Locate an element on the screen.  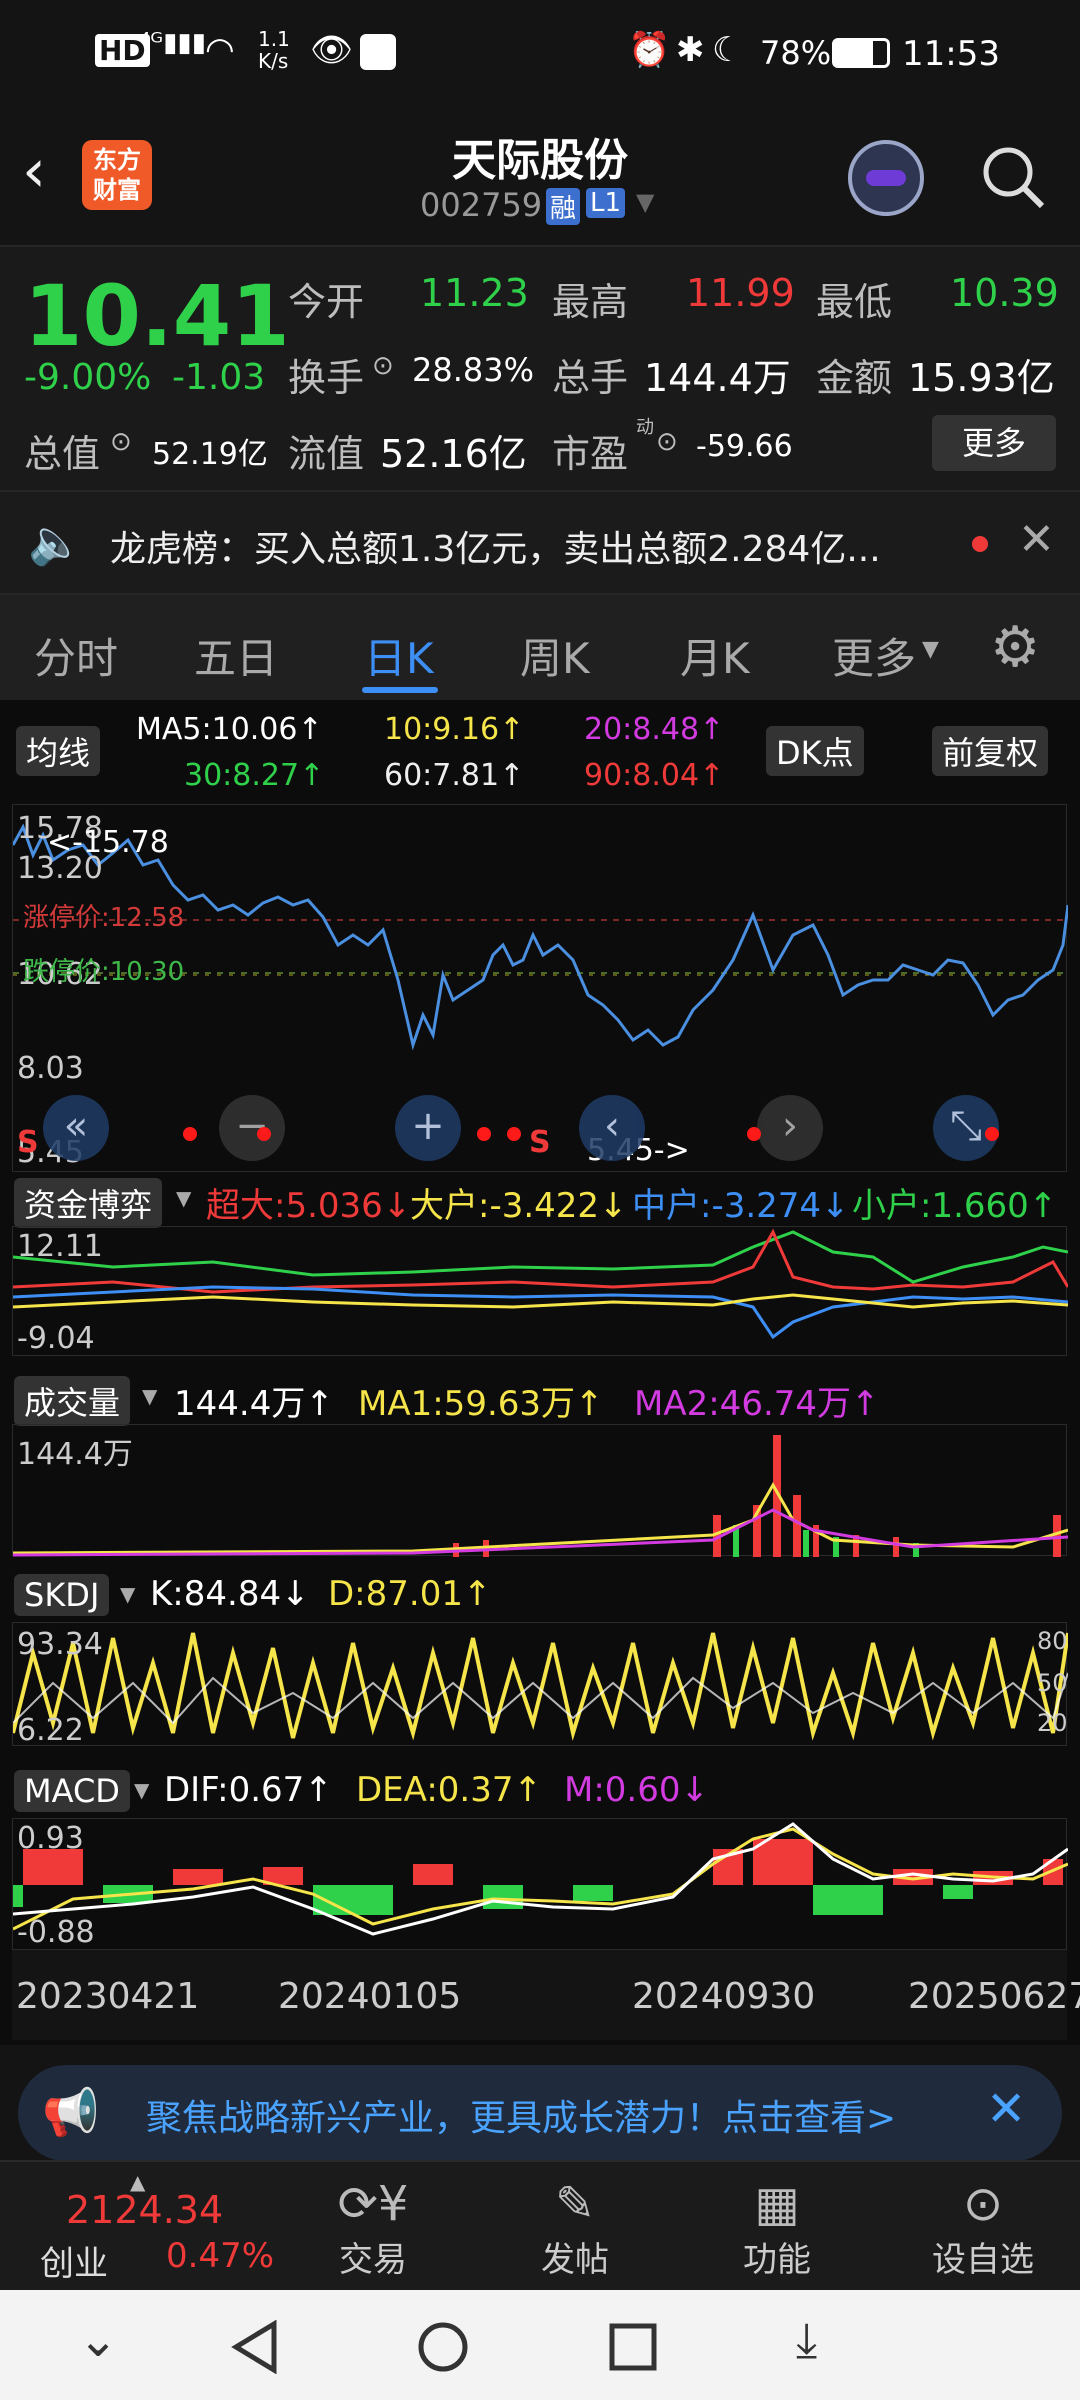
yen-cycle-icon: ⟳¥ is located at coordinates (373, 2204).